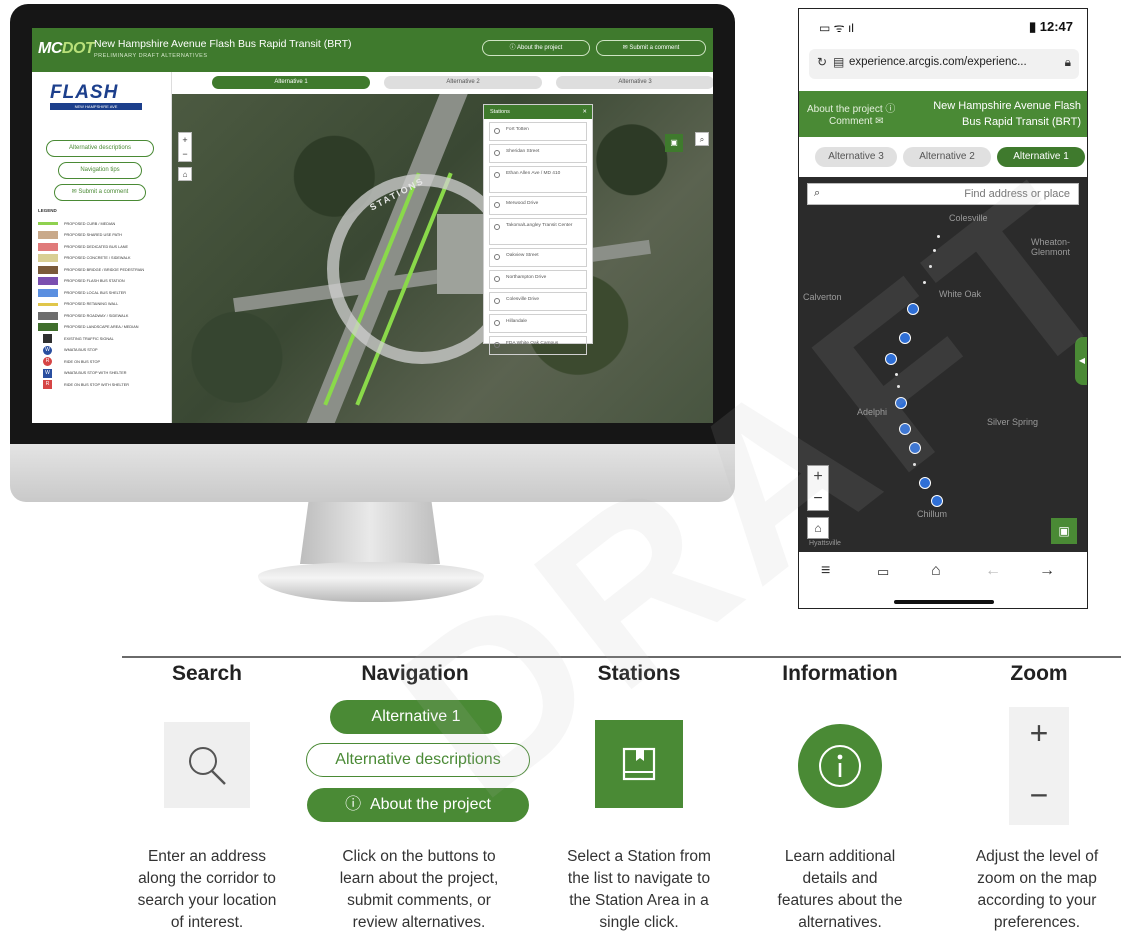 The width and height of the screenshot is (1121, 947). Describe the element at coordinates (825, 571) in the screenshot. I see `menu-icon: ≡` at that location.